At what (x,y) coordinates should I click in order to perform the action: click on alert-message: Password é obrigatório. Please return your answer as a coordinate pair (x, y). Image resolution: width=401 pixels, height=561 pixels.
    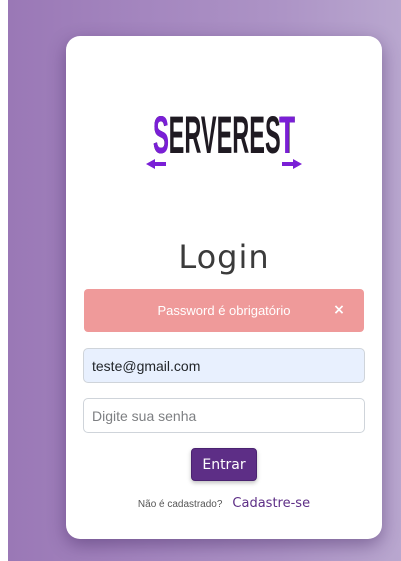
    Looking at the image, I should click on (224, 310).